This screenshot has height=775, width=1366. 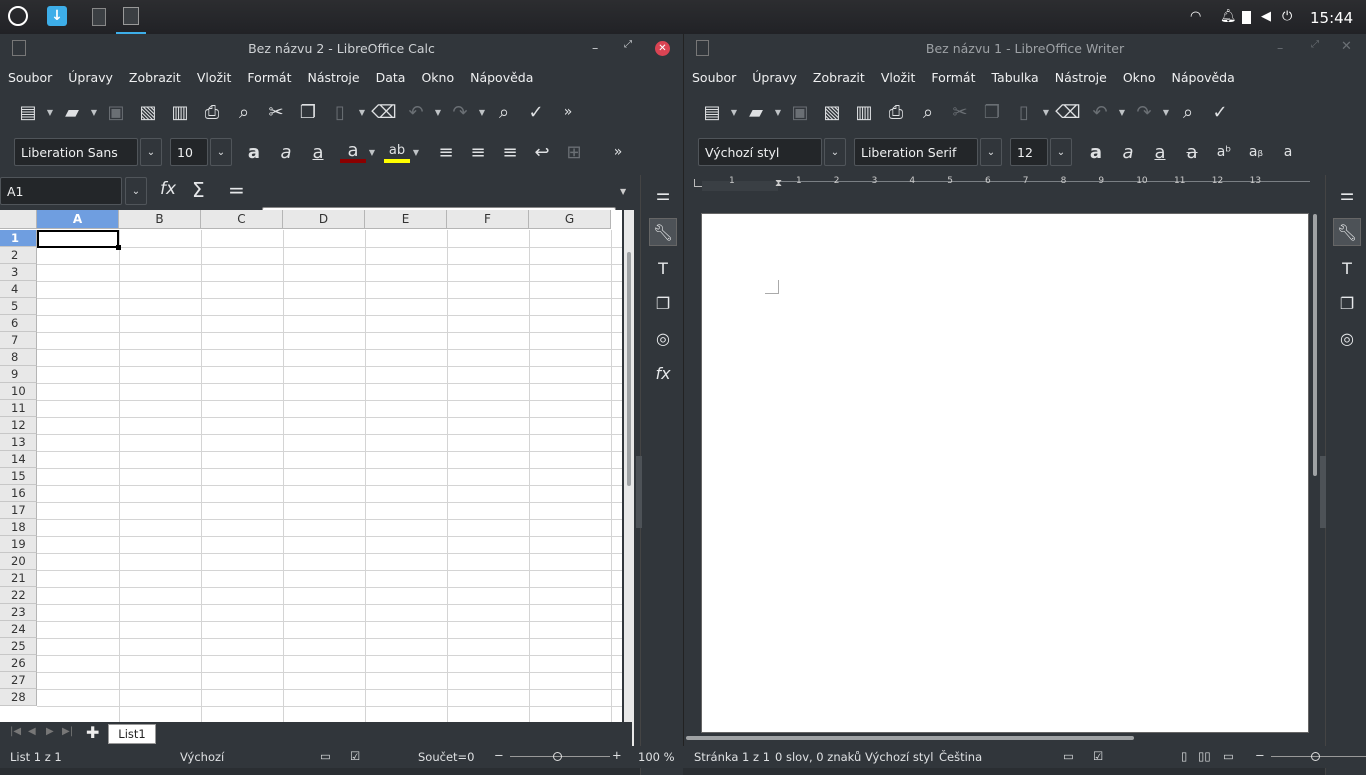 I want to click on row-header-20: 20, so click(x=18, y=561).